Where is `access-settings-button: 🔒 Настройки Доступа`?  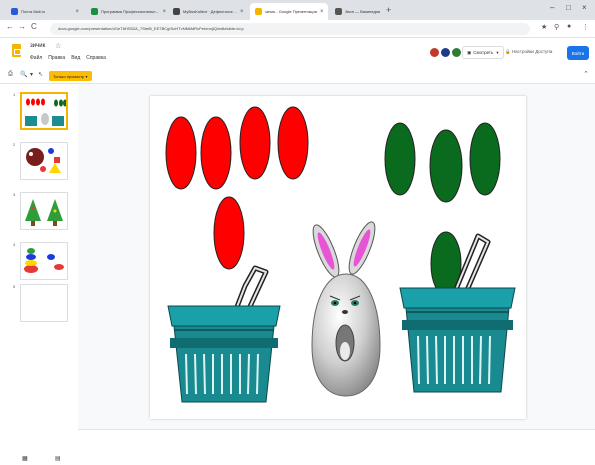
access-settings-button: 🔒 Настройки Доступа is located at coordinates (528, 52).